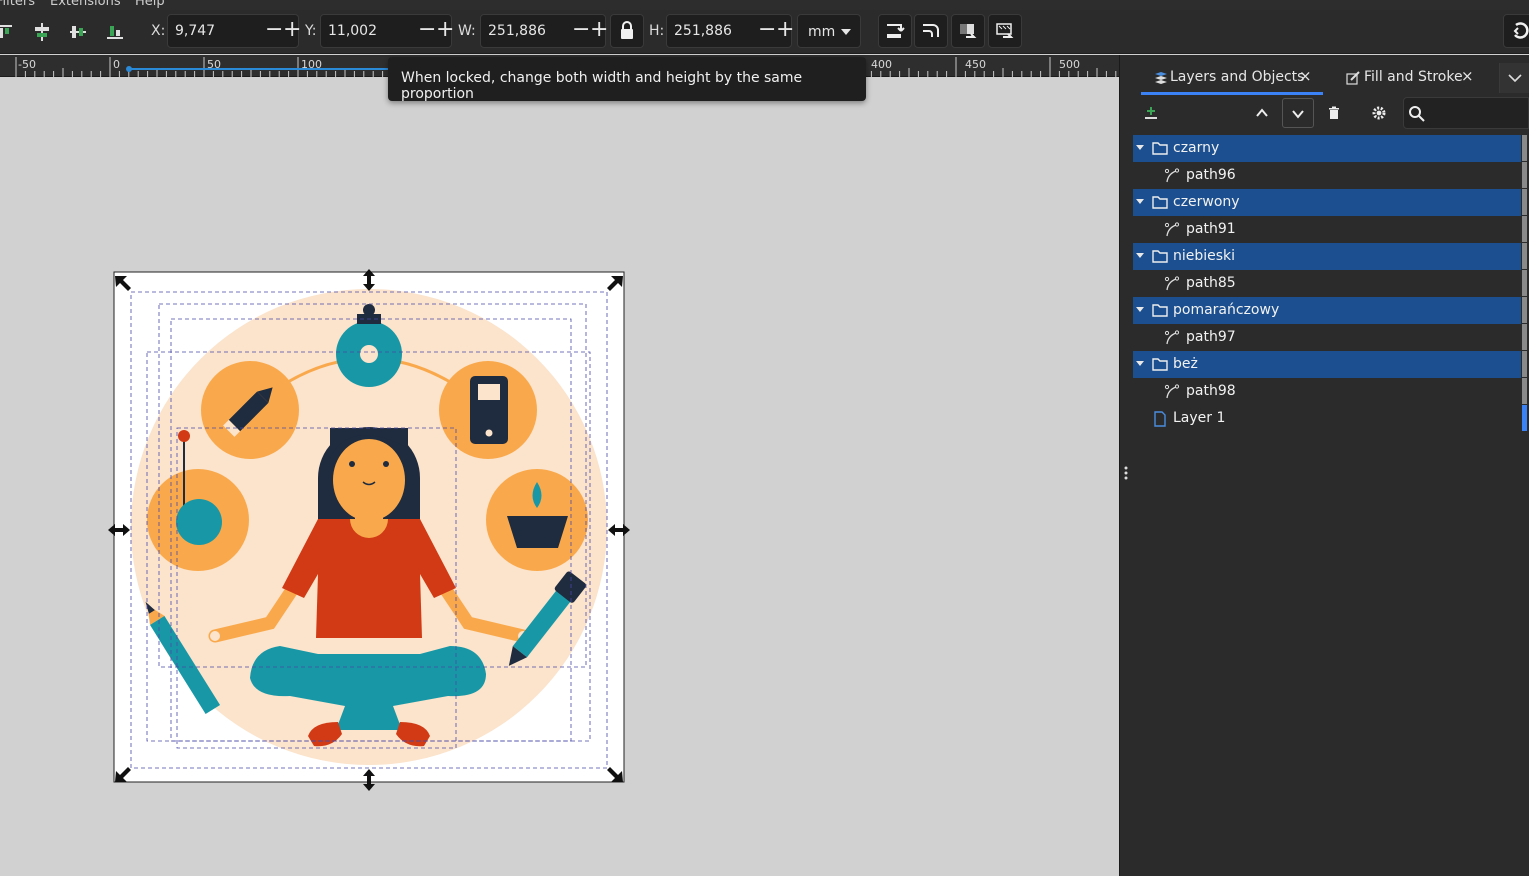 This screenshot has height=876, width=1529. I want to click on h-value: 251,886, so click(703, 31).